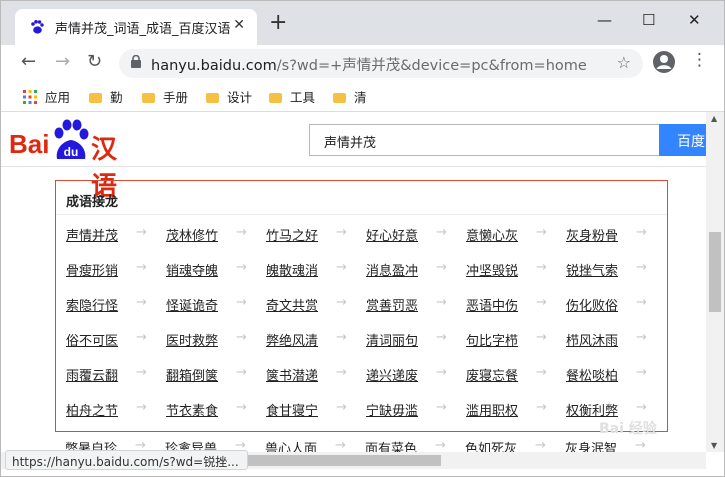  I want to click on watermark-text: Bai 经验, so click(628, 429).